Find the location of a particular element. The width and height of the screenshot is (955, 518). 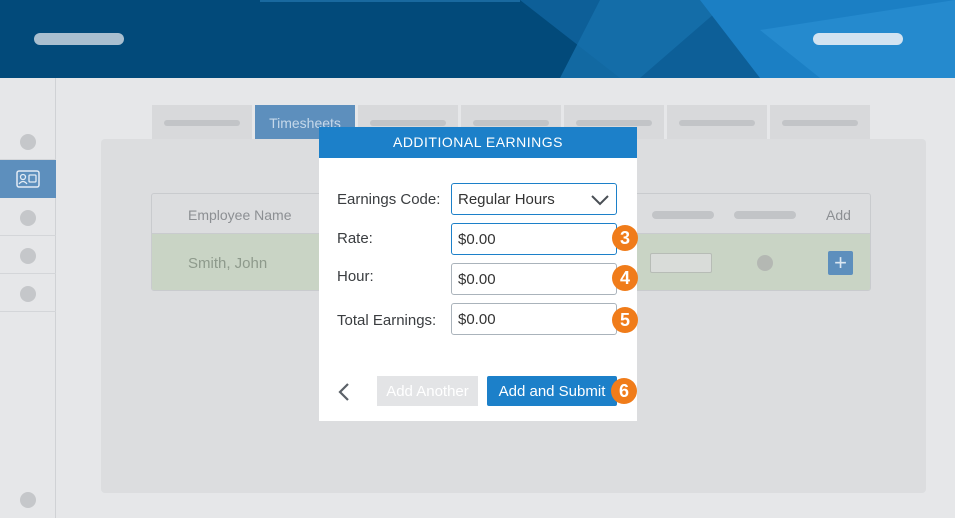

header-decoration is located at coordinates (607, 39).